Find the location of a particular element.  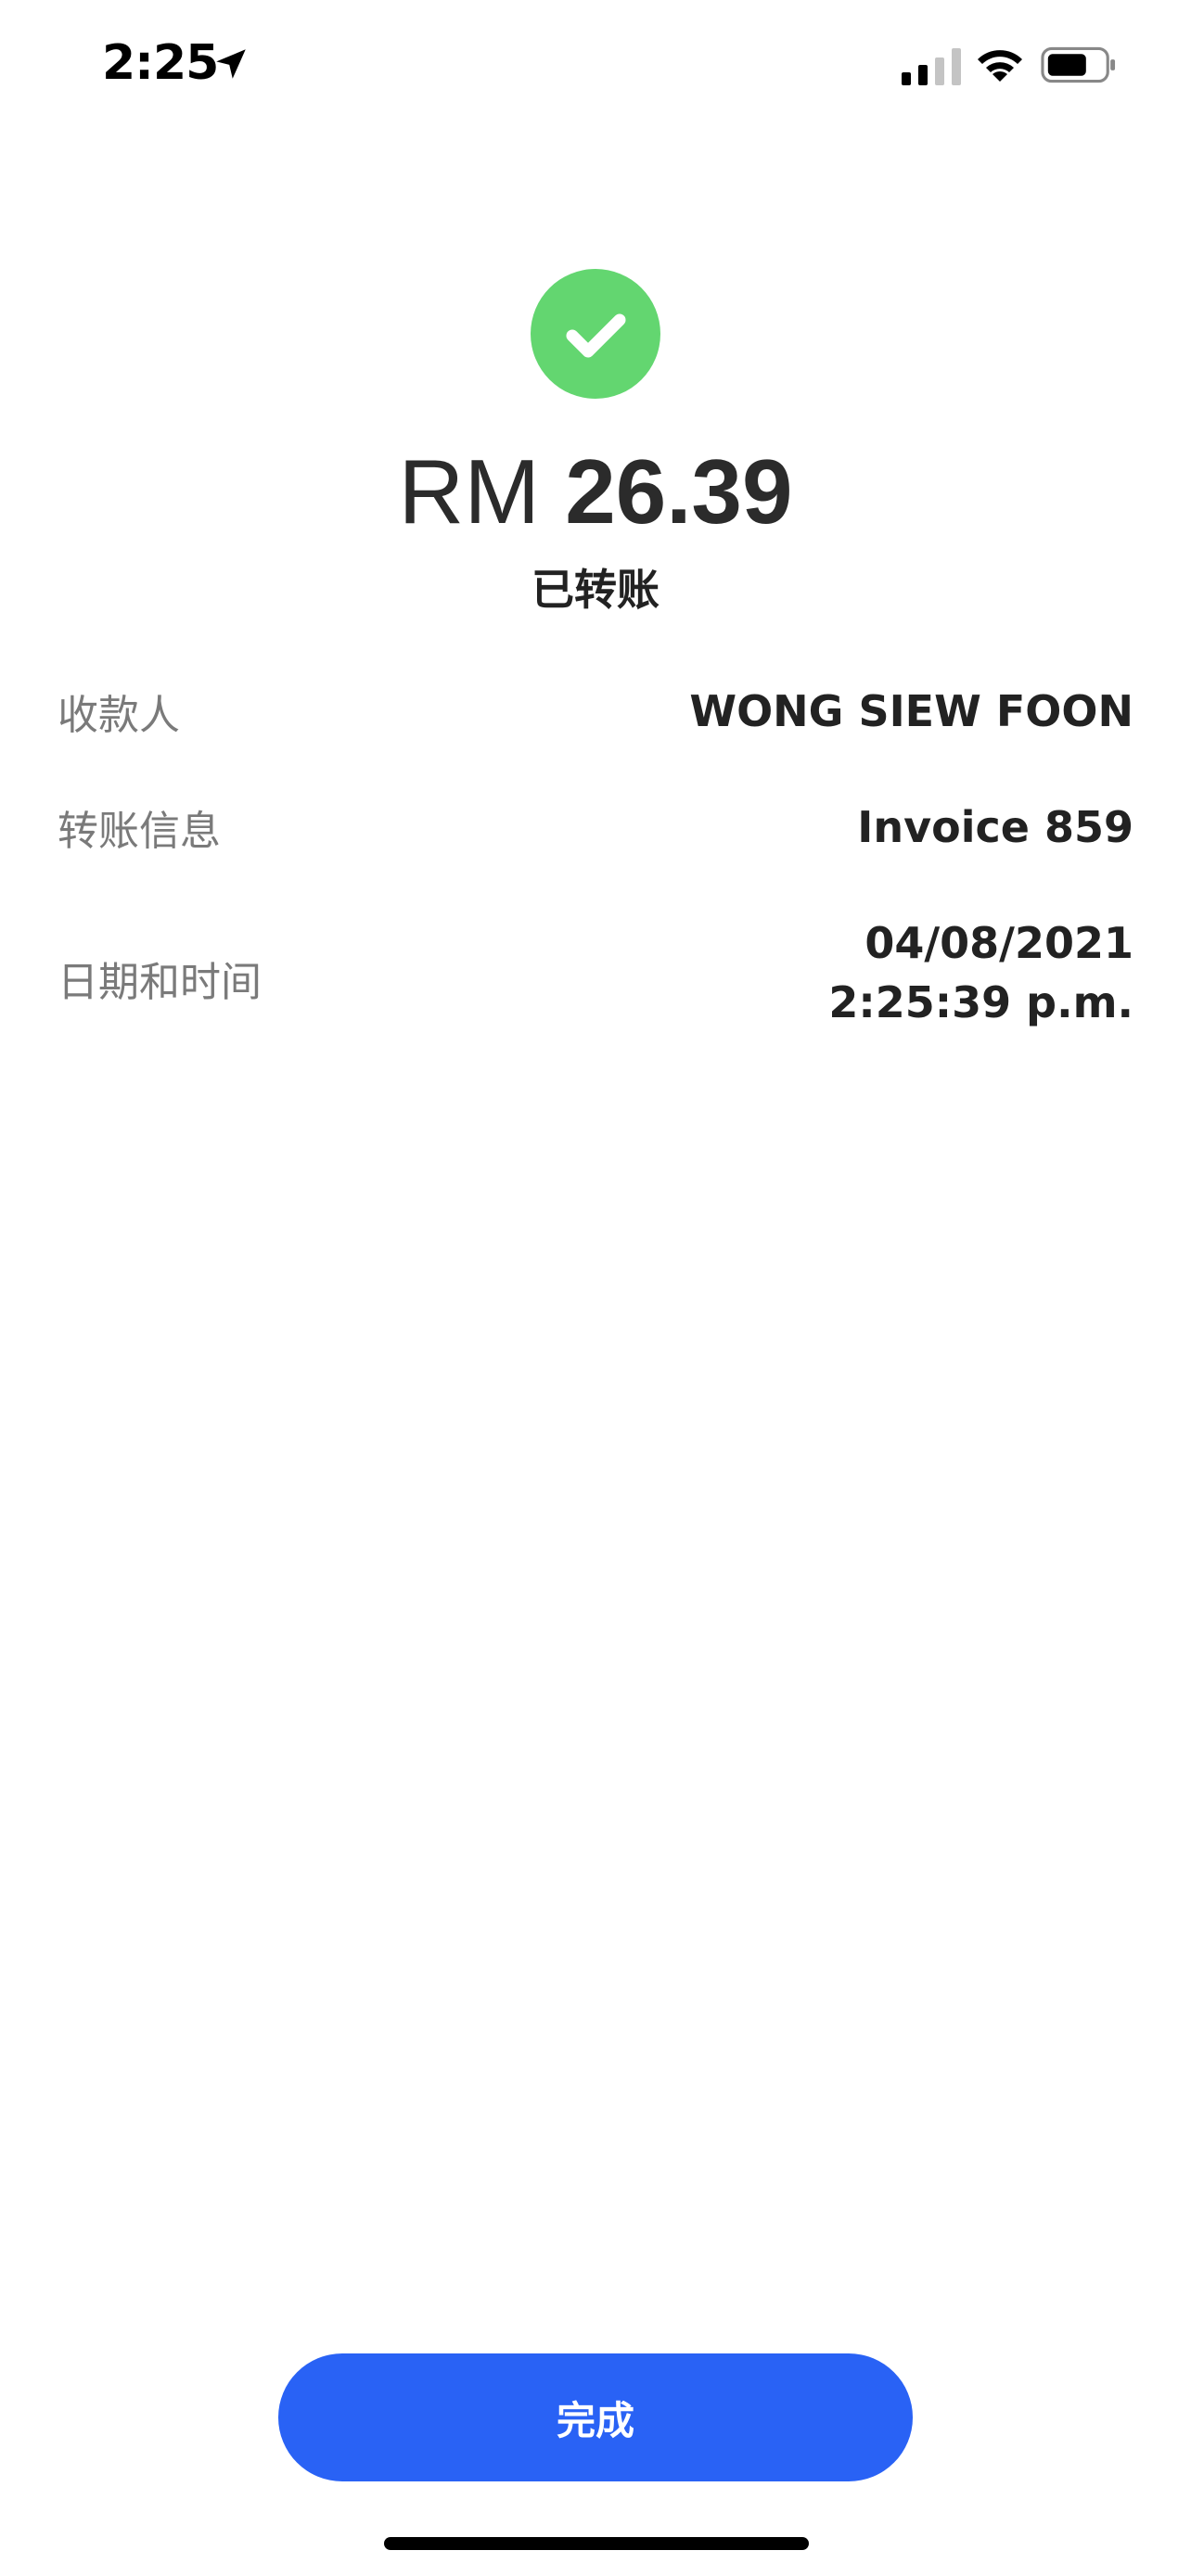

datetime-value: 04/08/2021 2:25:39 p.m. is located at coordinates (981, 972).